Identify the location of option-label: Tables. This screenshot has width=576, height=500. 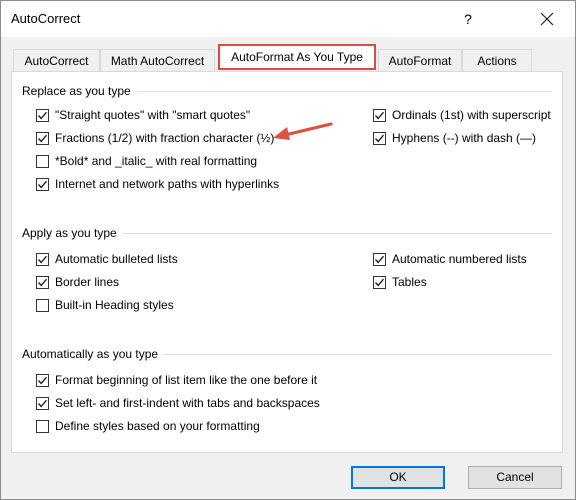
(409, 282).